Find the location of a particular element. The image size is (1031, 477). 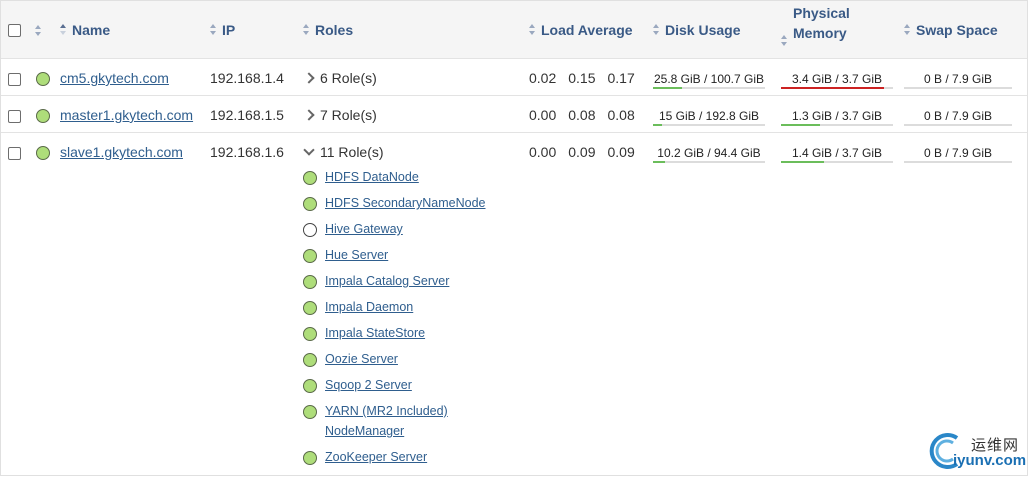

column-header-disk-usage: Disk Usage is located at coordinates (717, 30).